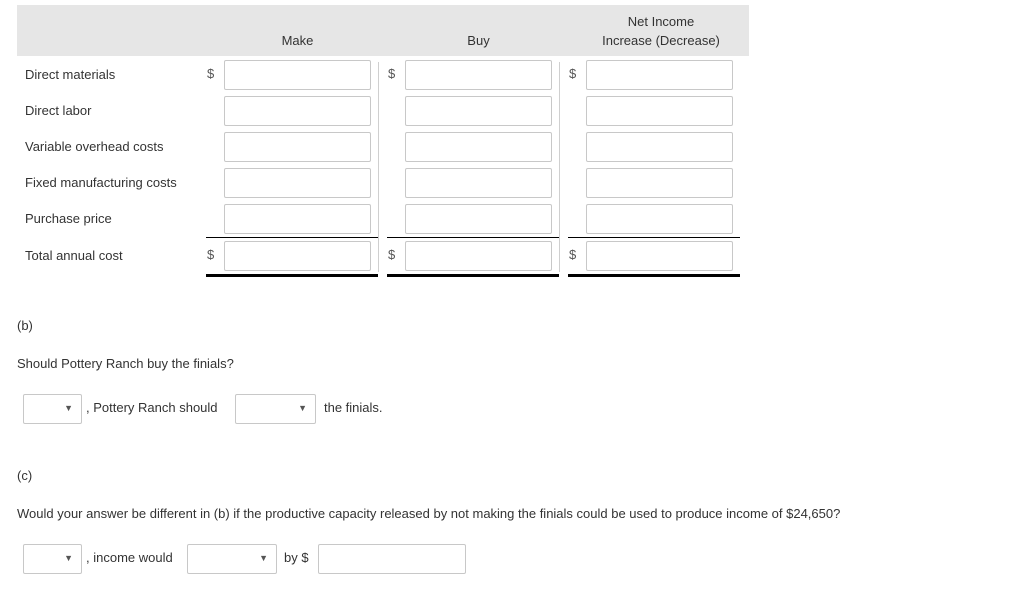 The height and width of the screenshot is (592, 1028). Describe the element at coordinates (661, 31) in the screenshot. I see `column-header-net-income: Net Income Increase (Decrease)` at that location.